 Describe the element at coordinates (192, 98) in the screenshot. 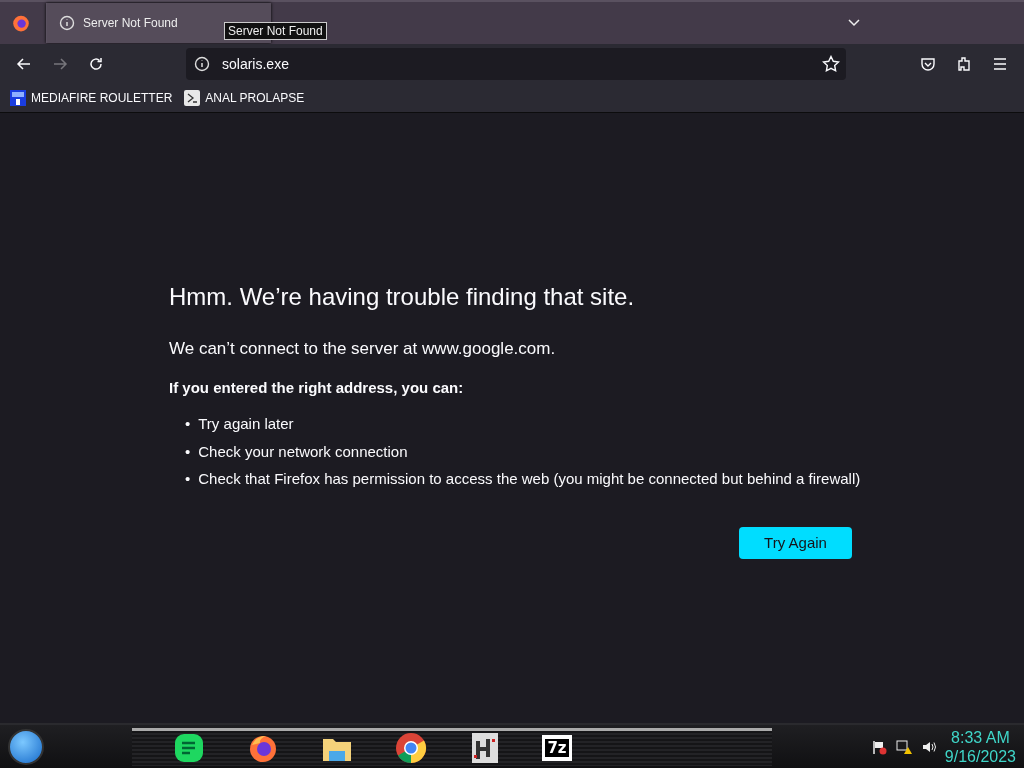

I see `terminal-icon` at that location.